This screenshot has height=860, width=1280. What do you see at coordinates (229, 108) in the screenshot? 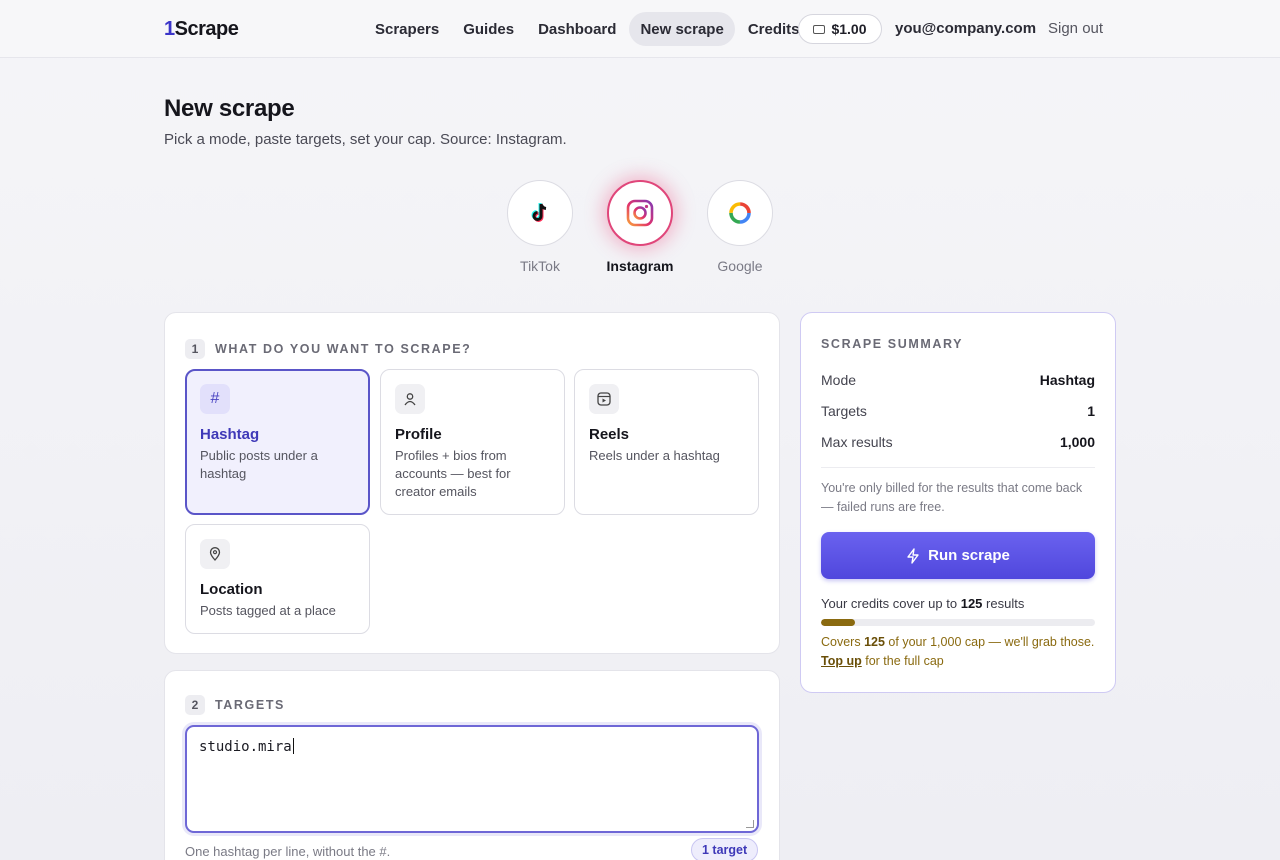
I see `page-title: New scrape` at bounding box center [229, 108].